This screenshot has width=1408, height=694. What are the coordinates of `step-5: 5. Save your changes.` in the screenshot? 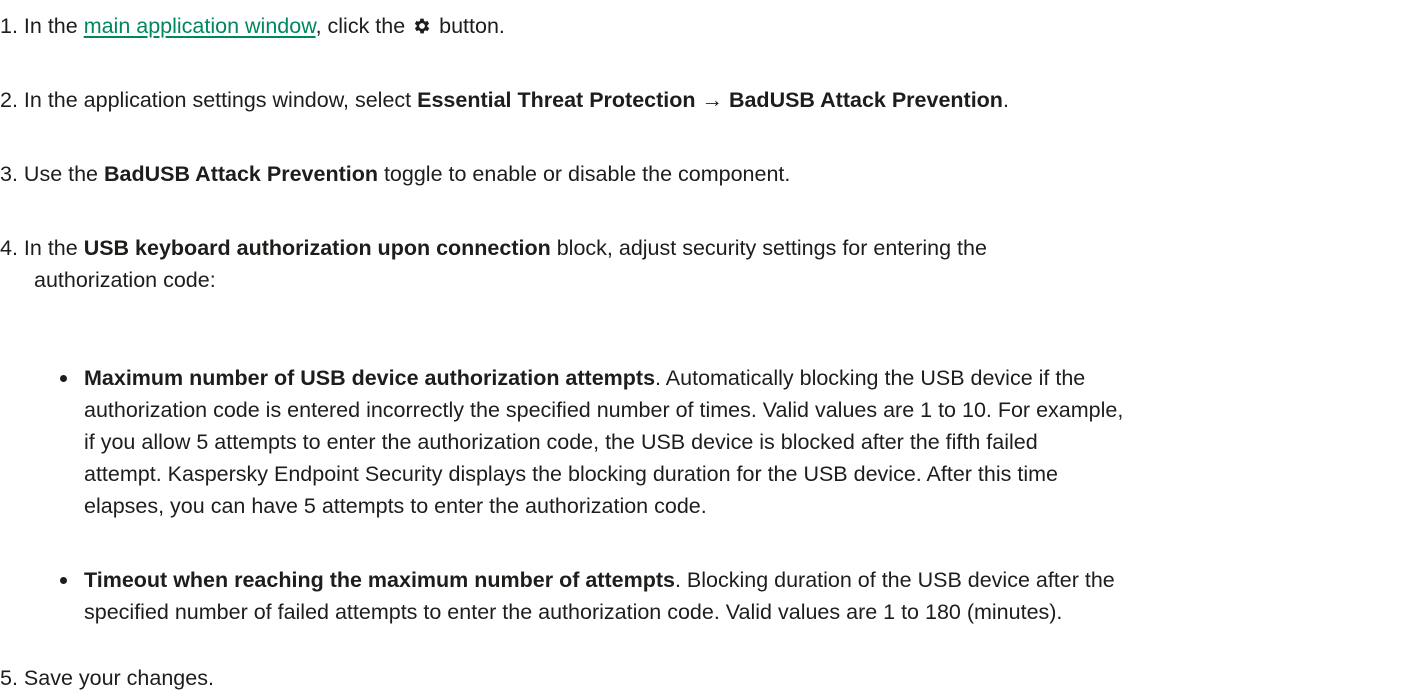 It's located at (700, 678).